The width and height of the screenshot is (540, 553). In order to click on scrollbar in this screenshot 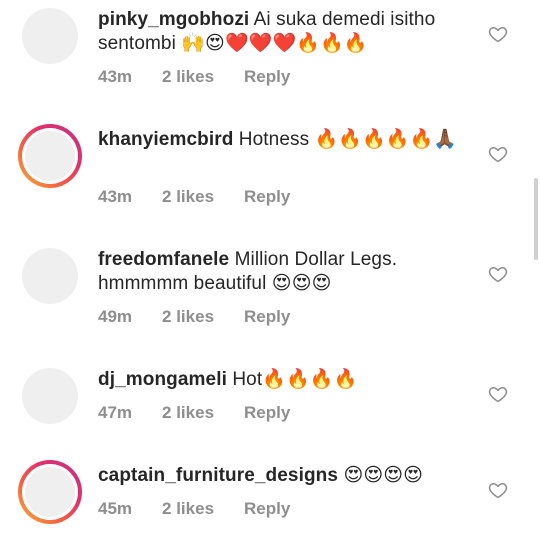, I will do `click(536, 219)`.